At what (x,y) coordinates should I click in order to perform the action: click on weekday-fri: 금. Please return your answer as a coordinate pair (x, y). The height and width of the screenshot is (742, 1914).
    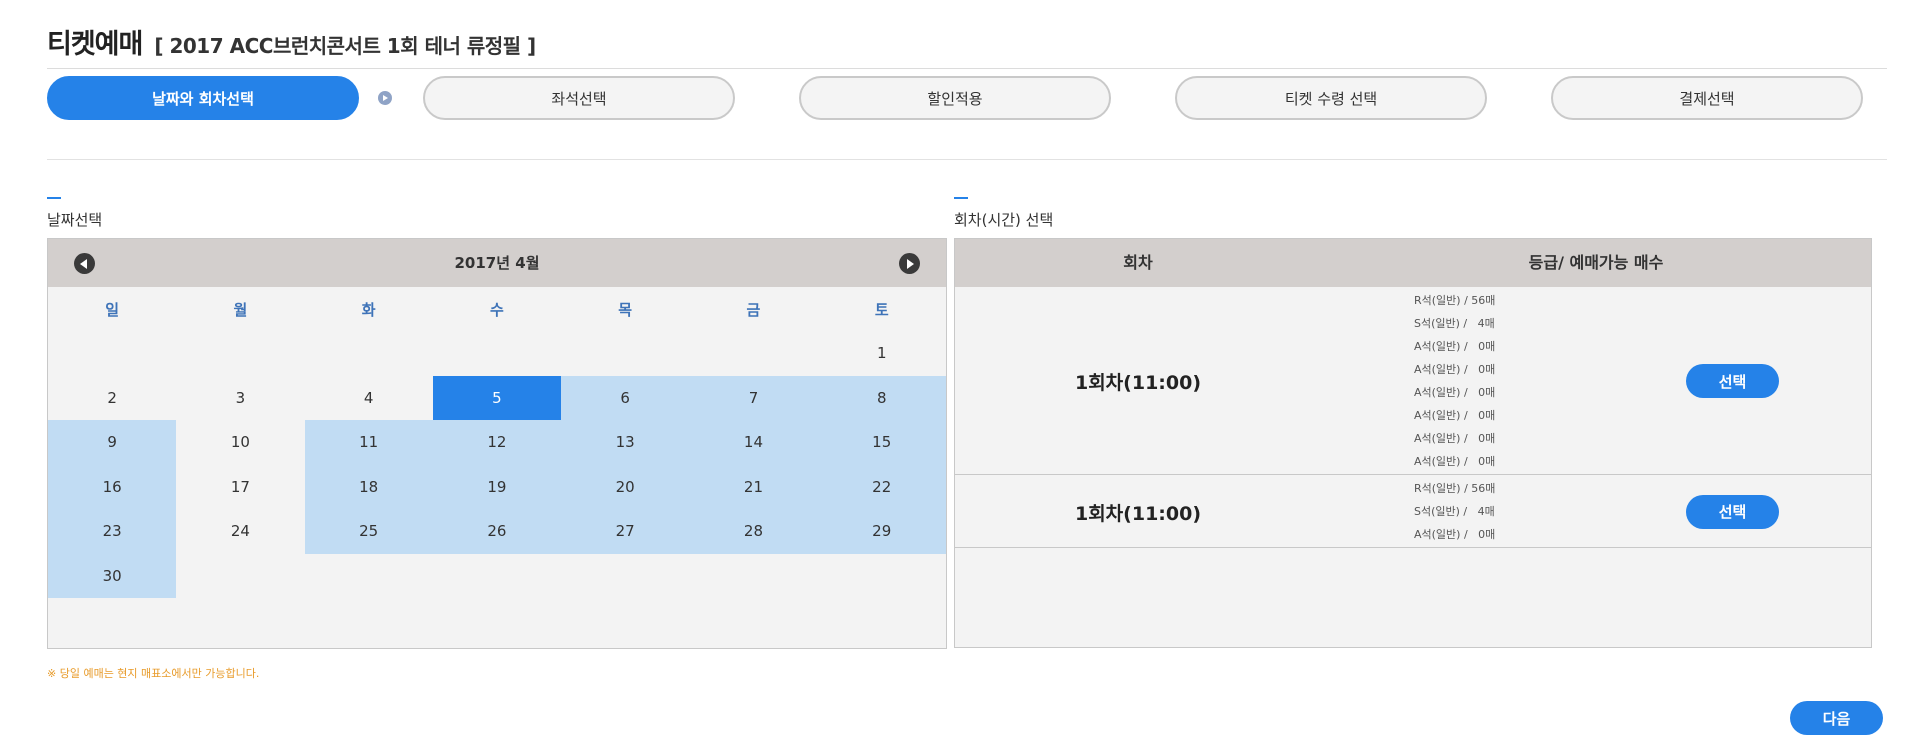
    Looking at the image, I should click on (753, 309).